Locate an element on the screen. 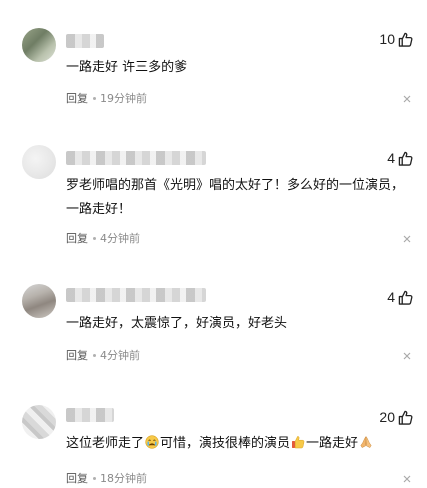  thumbs-up-emoji-icon is located at coordinates (298, 441).